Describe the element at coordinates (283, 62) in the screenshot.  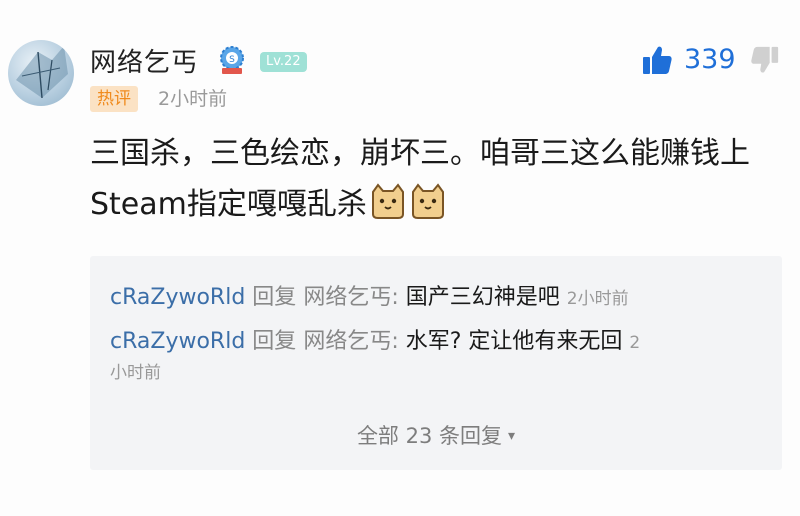
I see `level-badge: Lv.22` at that location.